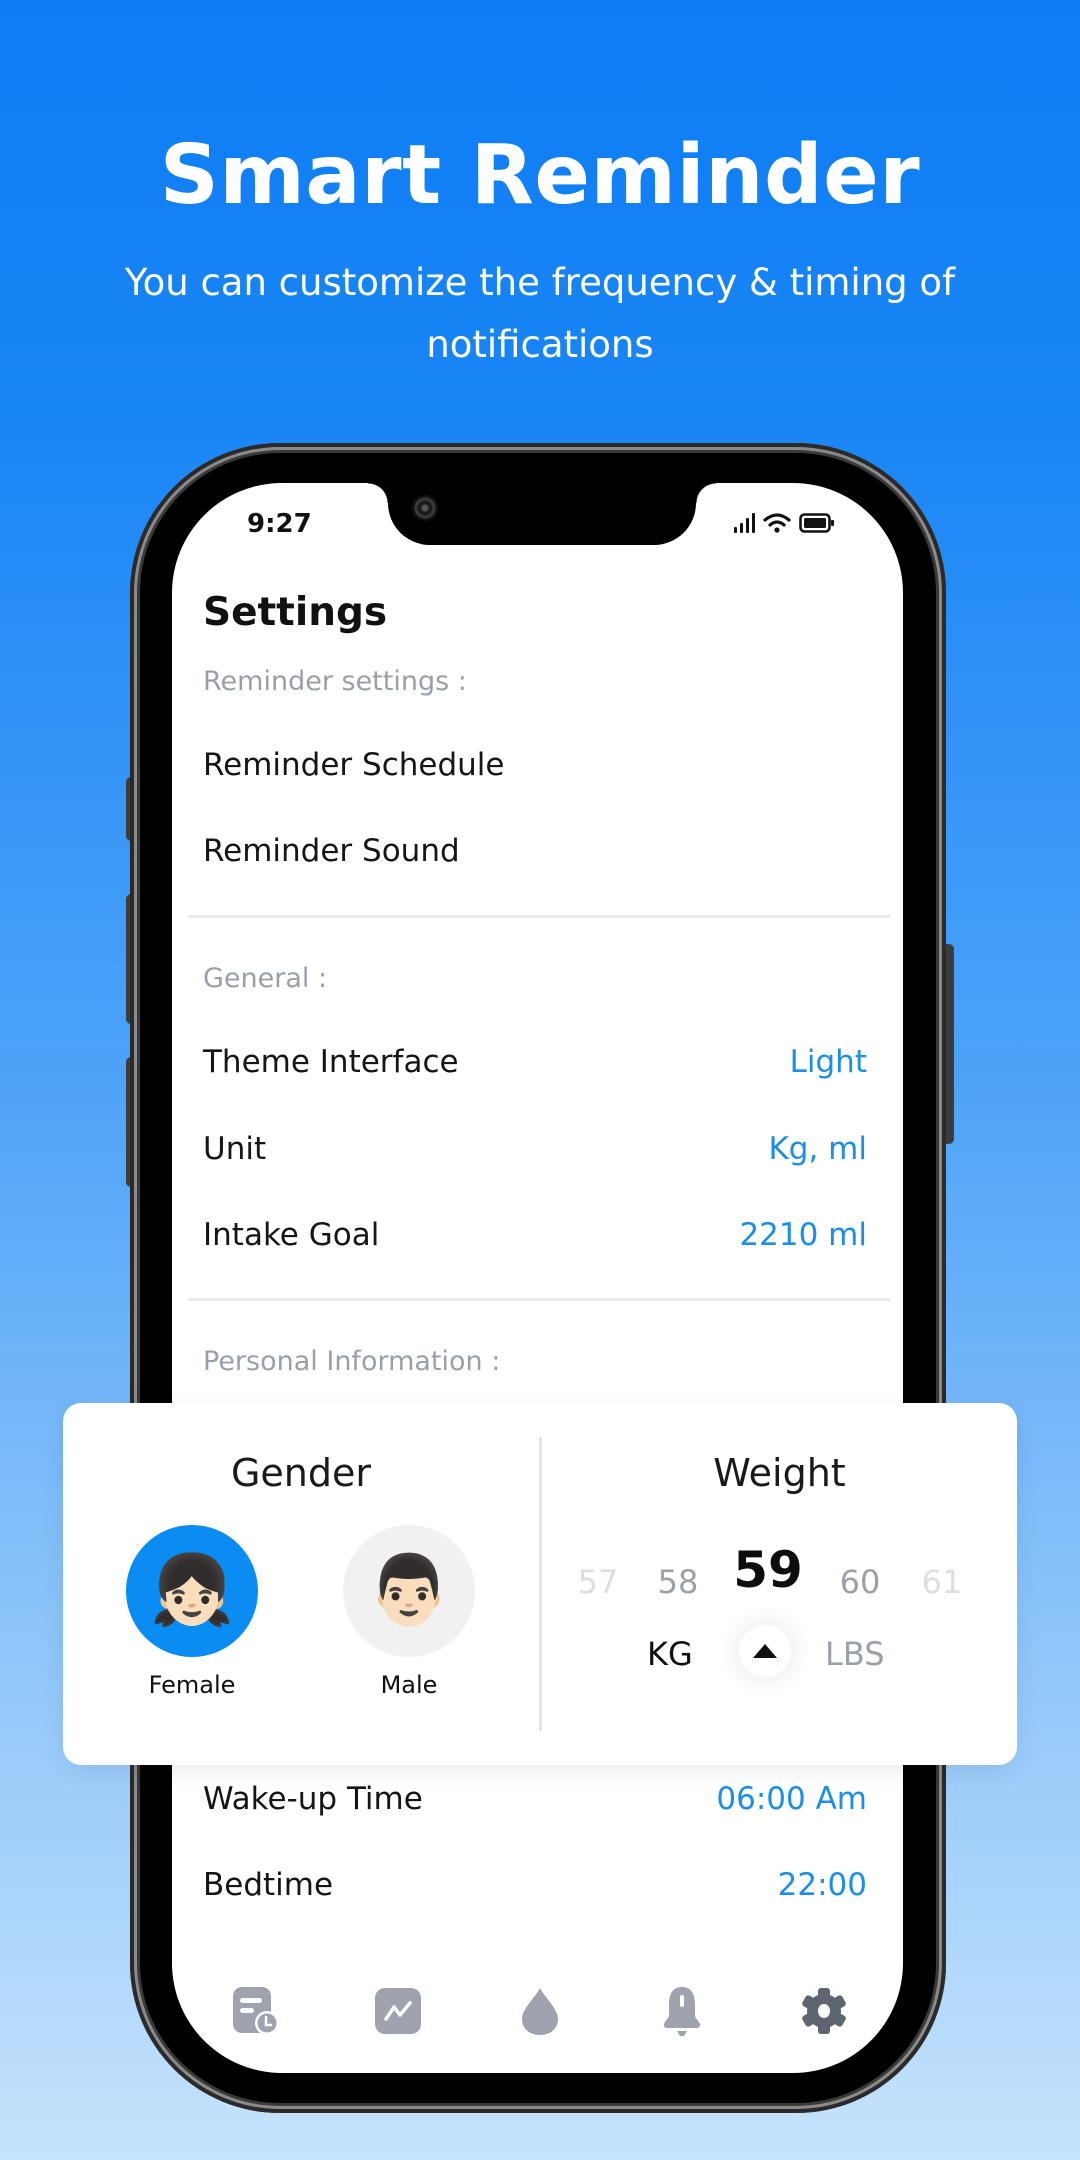  I want to click on water-drop-icon, so click(540, 2011).